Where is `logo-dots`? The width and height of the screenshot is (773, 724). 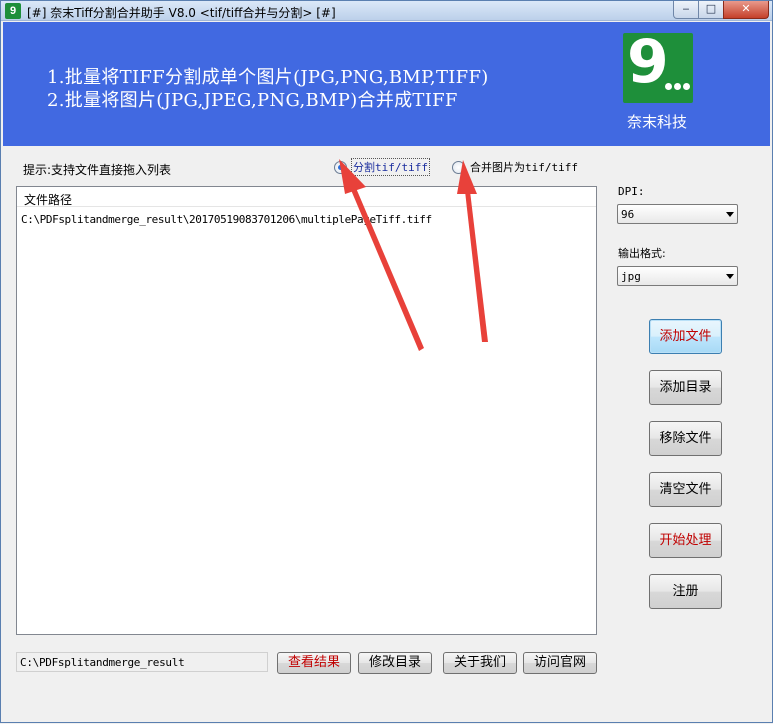 logo-dots is located at coordinates (678, 88).